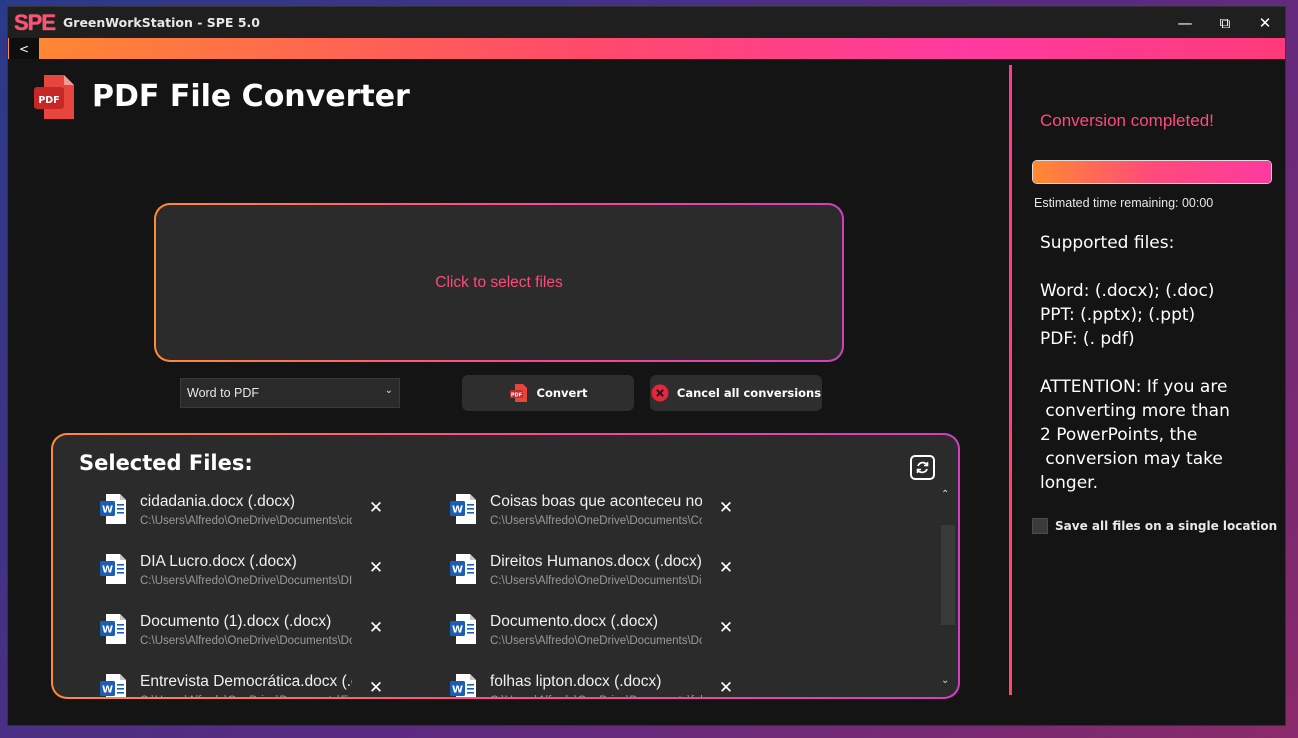 This screenshot has width=1298, height=738. Describe the element at coordinates (1166, 526) in the screenshot. I see `single-location-label: Save all files on a single location` at that location.